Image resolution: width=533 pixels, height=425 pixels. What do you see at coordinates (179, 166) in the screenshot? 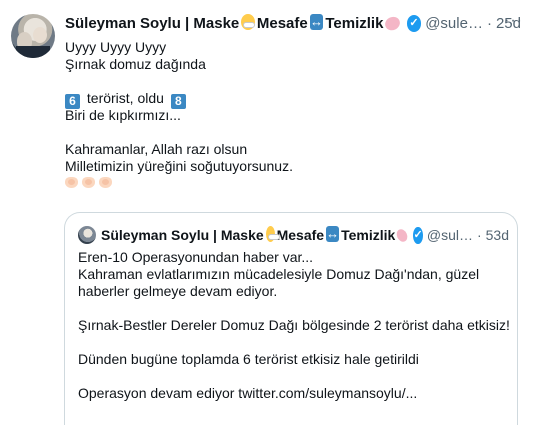
I see `tweet-text-line: Milletimizin yüreğini soğutuyorsunuz.` at bounding box center [179, 166].